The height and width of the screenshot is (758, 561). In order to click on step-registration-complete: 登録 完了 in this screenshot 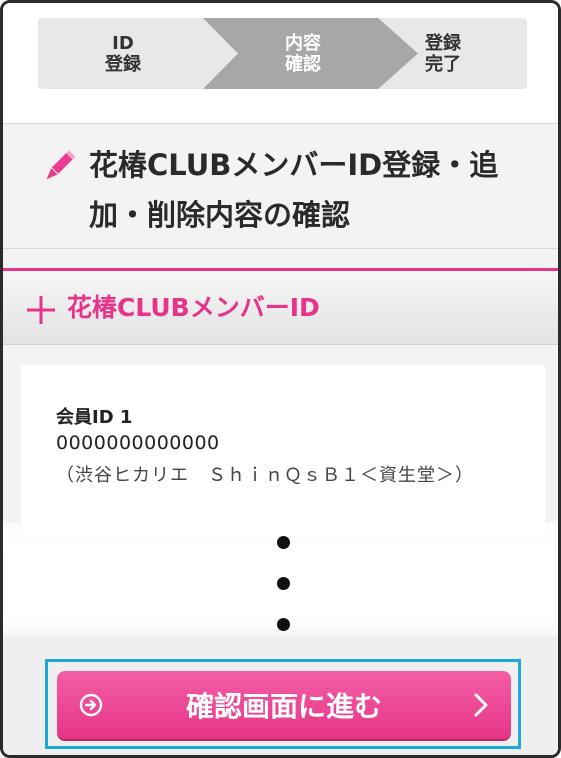, I will do `click(443, 53)`.